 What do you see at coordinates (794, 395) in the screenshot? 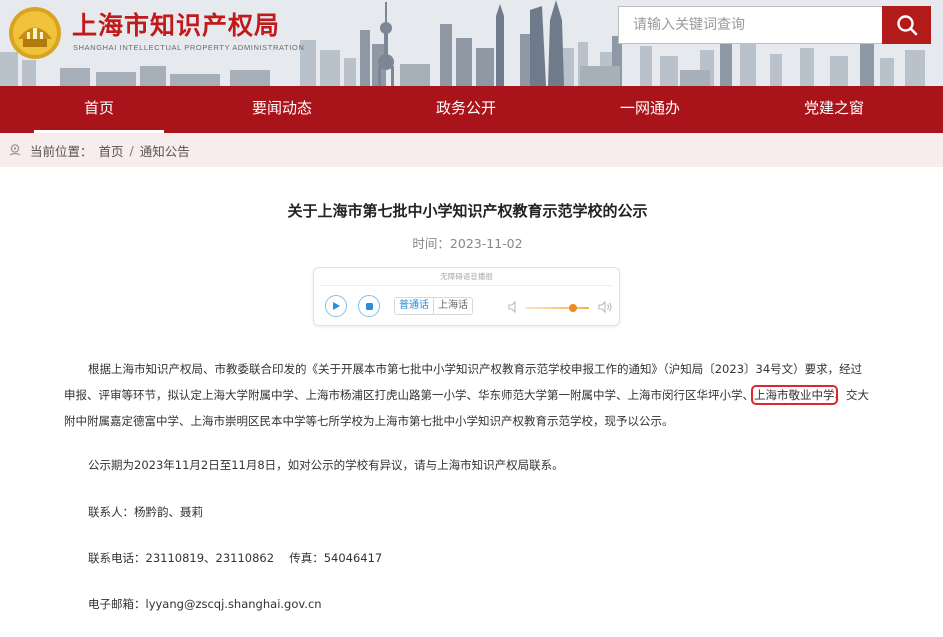
I see `highlighted-school-name: 上海市敬业中学` at bounding box center [794, 395].